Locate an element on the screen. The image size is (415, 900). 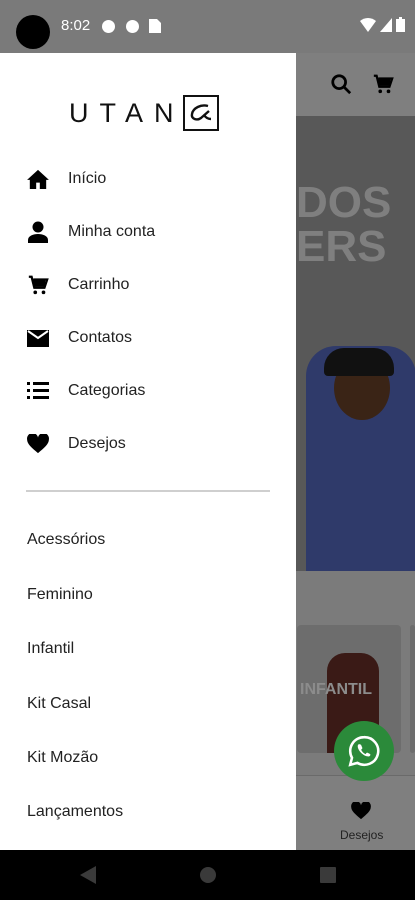
sim-card-icon is located at coordinates (155, 26).